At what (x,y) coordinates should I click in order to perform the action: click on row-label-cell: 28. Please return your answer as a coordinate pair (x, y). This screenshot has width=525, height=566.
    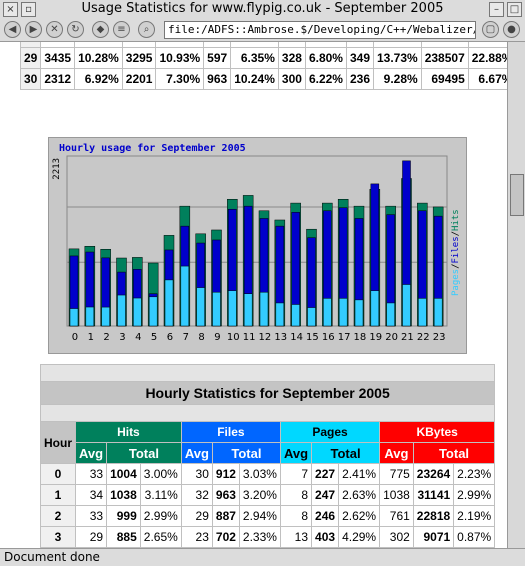
    Looking at the image, I should click on (31, 44).